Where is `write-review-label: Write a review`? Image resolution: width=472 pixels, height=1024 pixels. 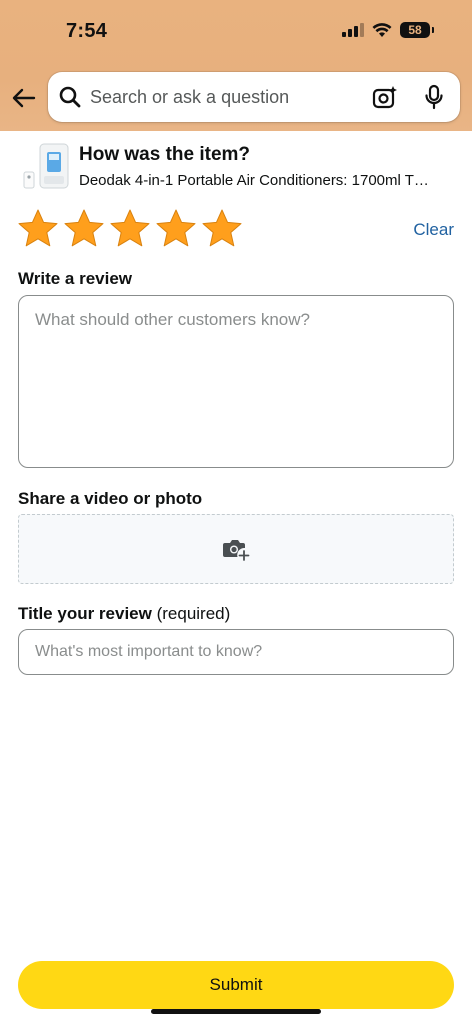
write-review-label: Write a review is located at coordinates (75, 278).